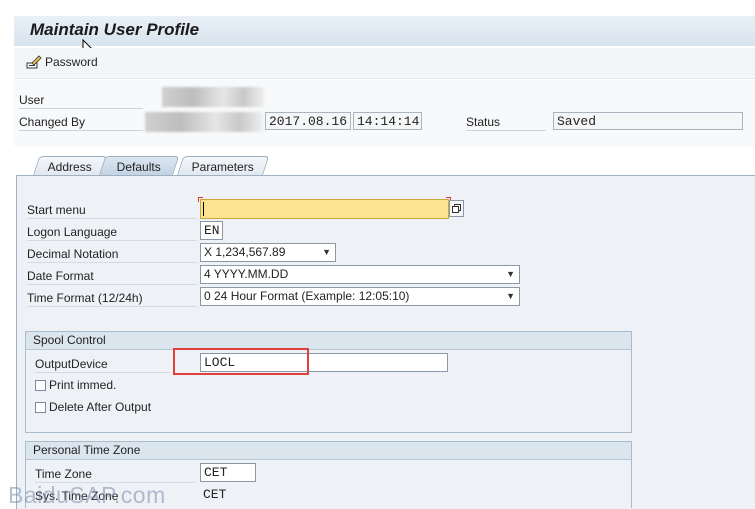 This screenshot has width=755, height=509. I want to click on time-zone-input: CET, so click(228, 472).